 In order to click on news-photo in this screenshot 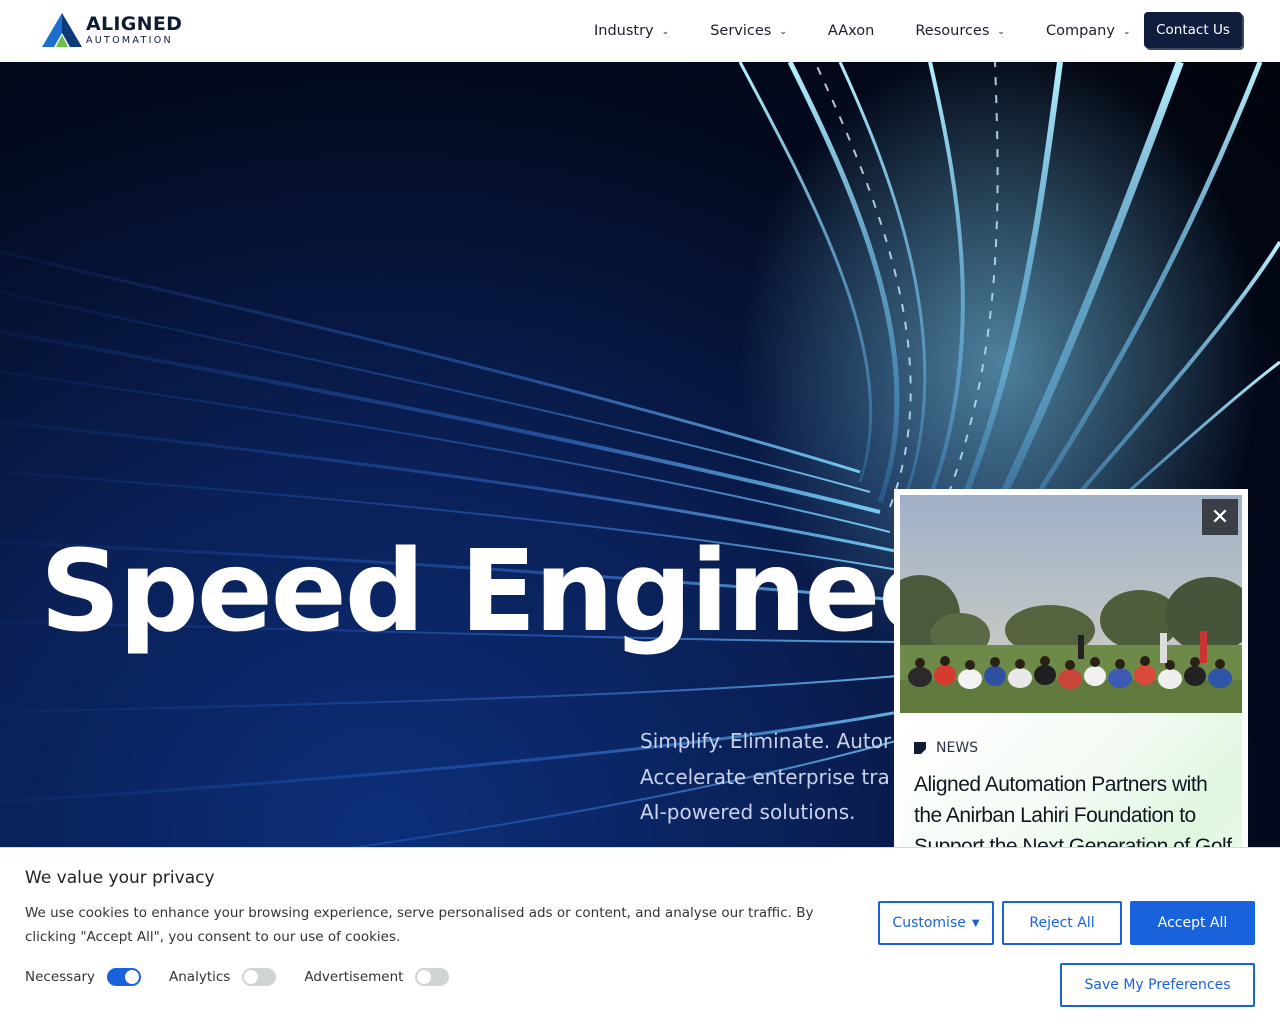, I will do `click(1071, 604)`.